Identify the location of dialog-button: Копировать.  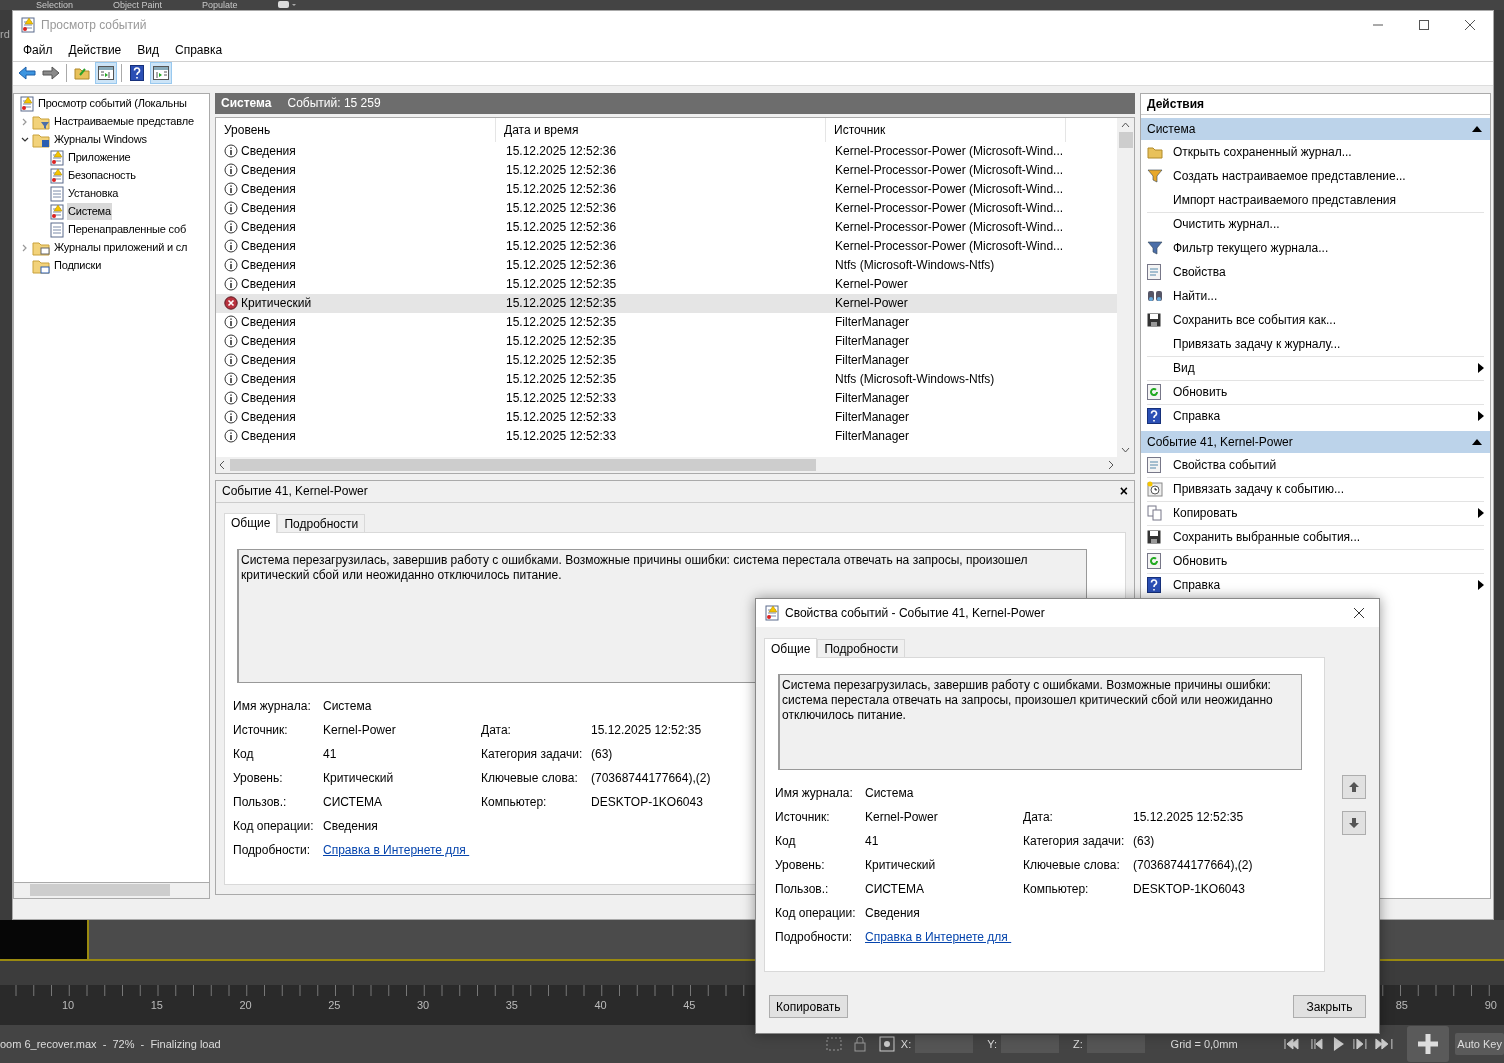
(808, 1006).